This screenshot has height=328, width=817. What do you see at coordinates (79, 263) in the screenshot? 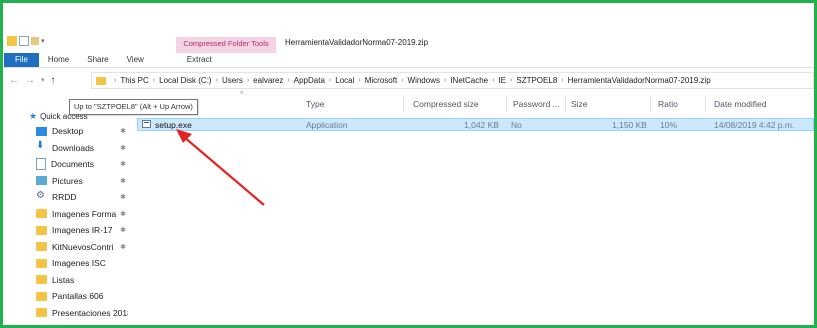
I see `nav-item-label: Imagenes ISC` at bounding box center [79, 263].